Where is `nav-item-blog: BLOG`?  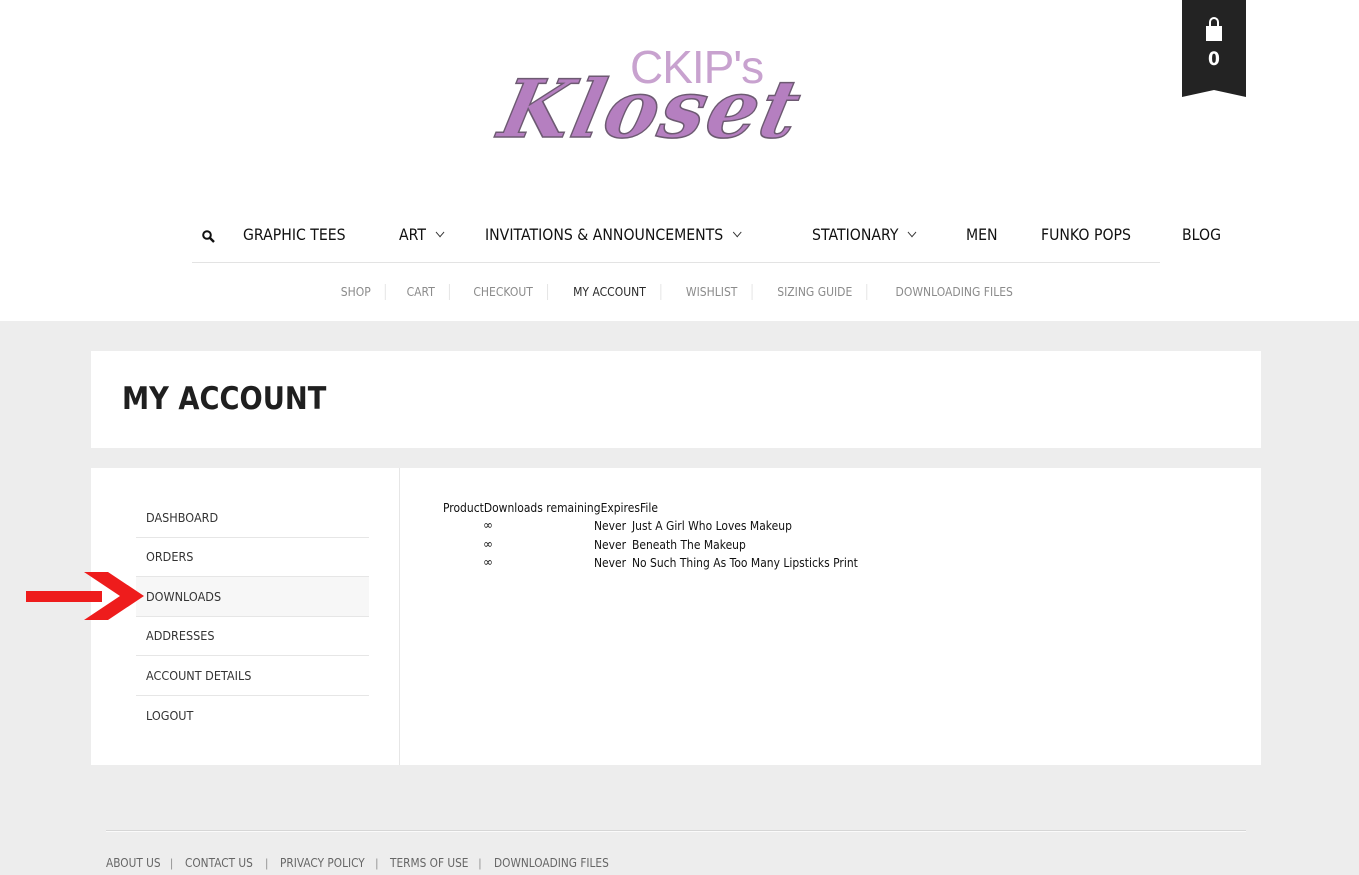
nav-item-blog: BLOG is located at coordinates (1201, 234).